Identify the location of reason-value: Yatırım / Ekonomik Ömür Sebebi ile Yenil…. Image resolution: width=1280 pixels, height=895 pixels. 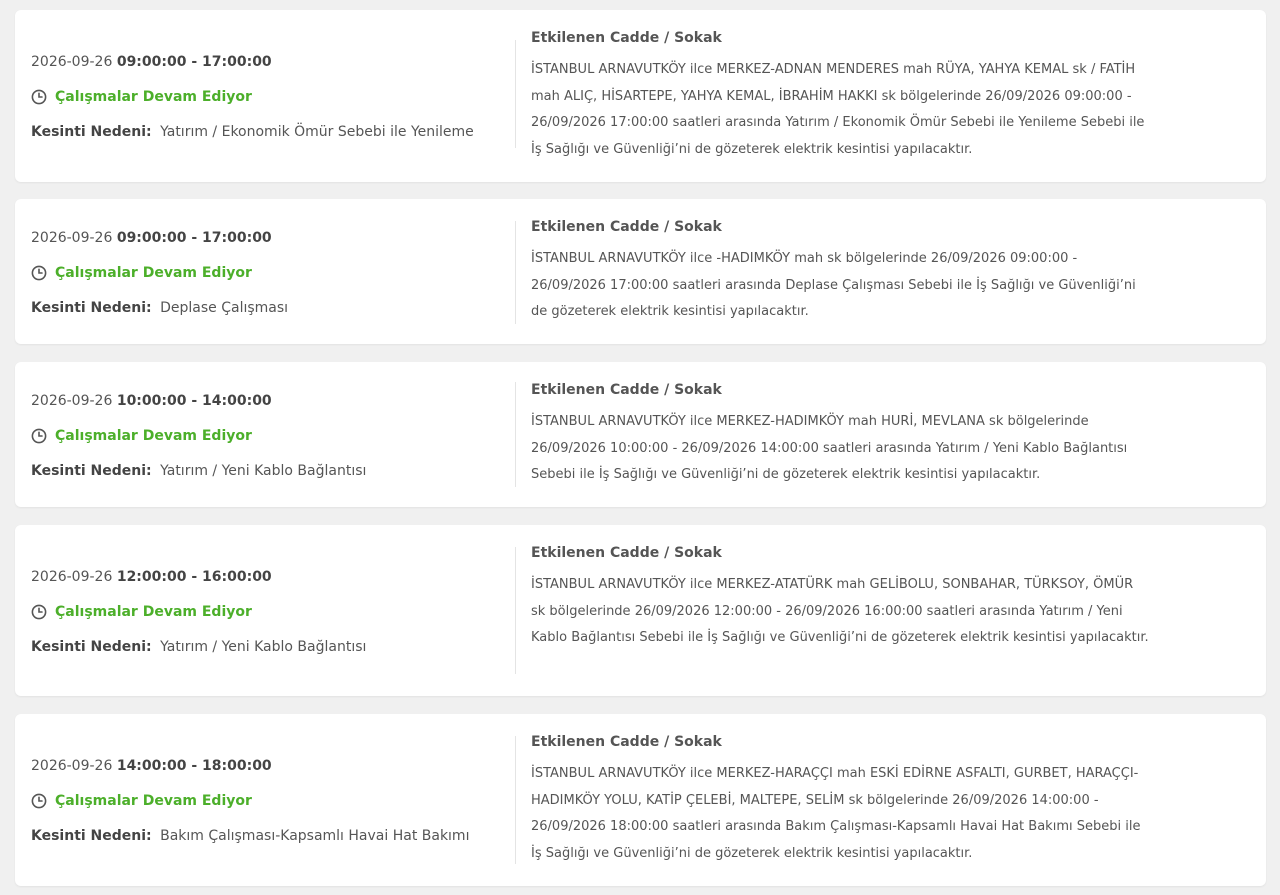
(317, 132).